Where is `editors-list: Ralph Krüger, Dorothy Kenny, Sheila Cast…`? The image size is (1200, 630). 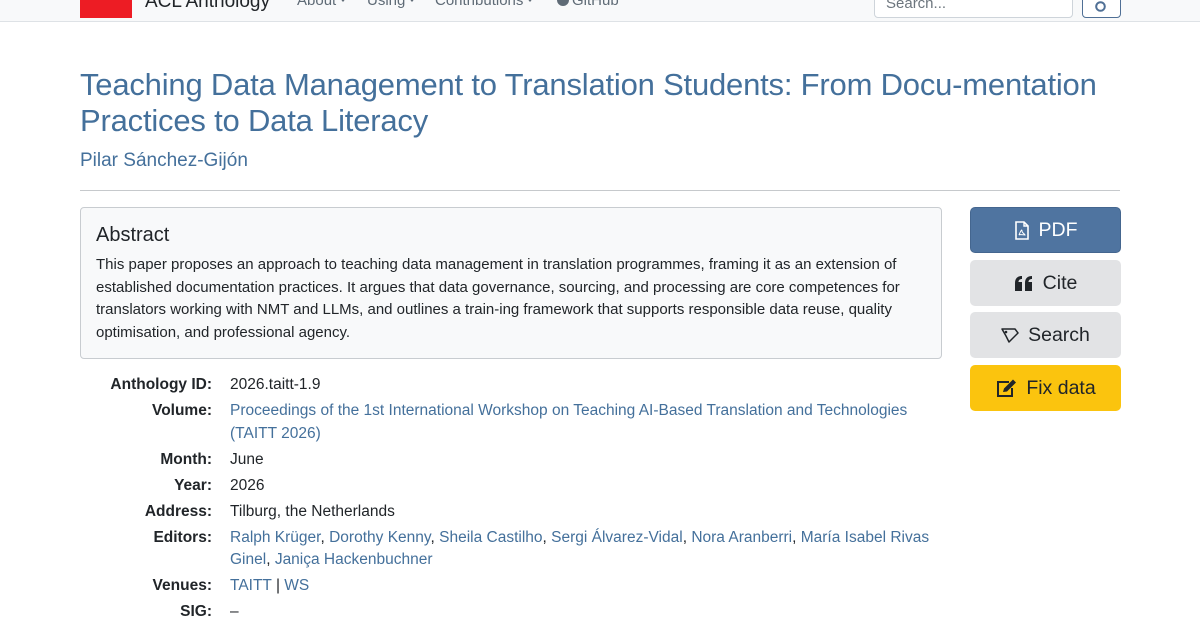 editors-list: Ralph Krüger, Dorothy Kenny, Sheila Cast… is located at coordinates (580, 548).